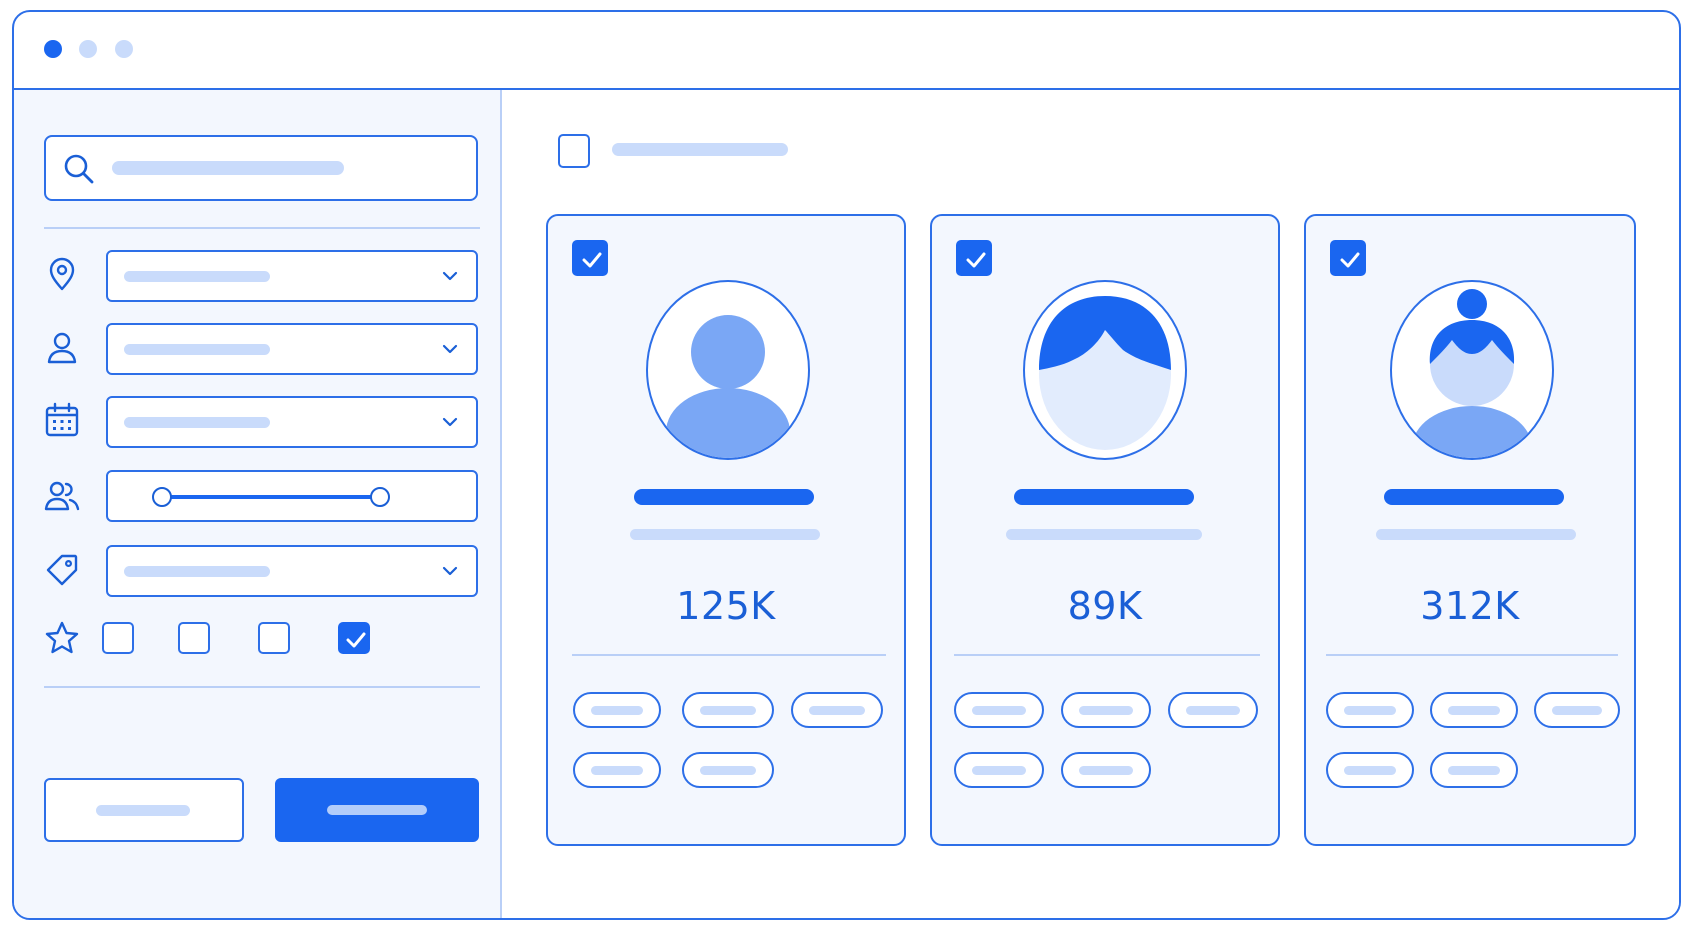 This screenshot has height=929, width=1693. I want to click on audience-range-field, so click(292, 496).